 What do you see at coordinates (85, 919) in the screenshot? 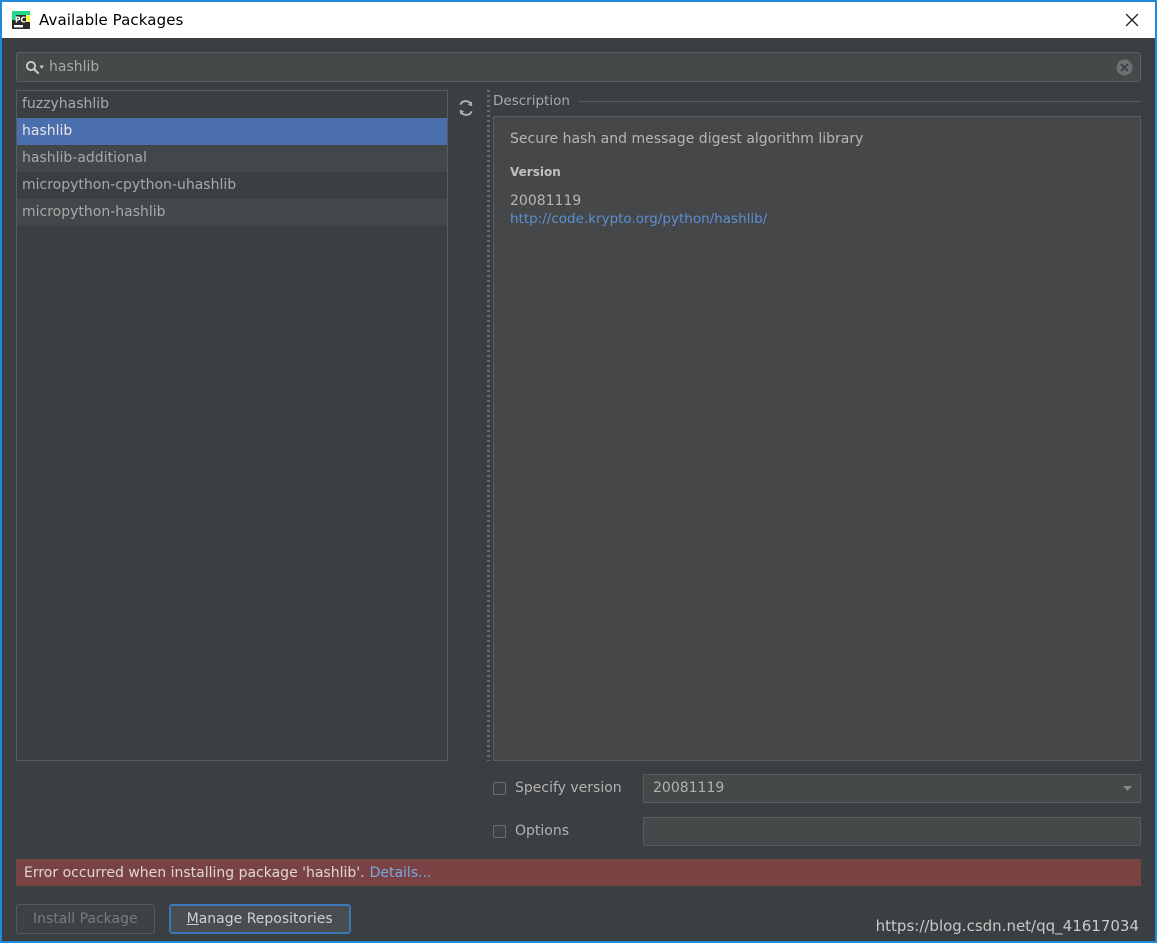
I see `install-package-button: Install Package` at bounding box center [85, 919].